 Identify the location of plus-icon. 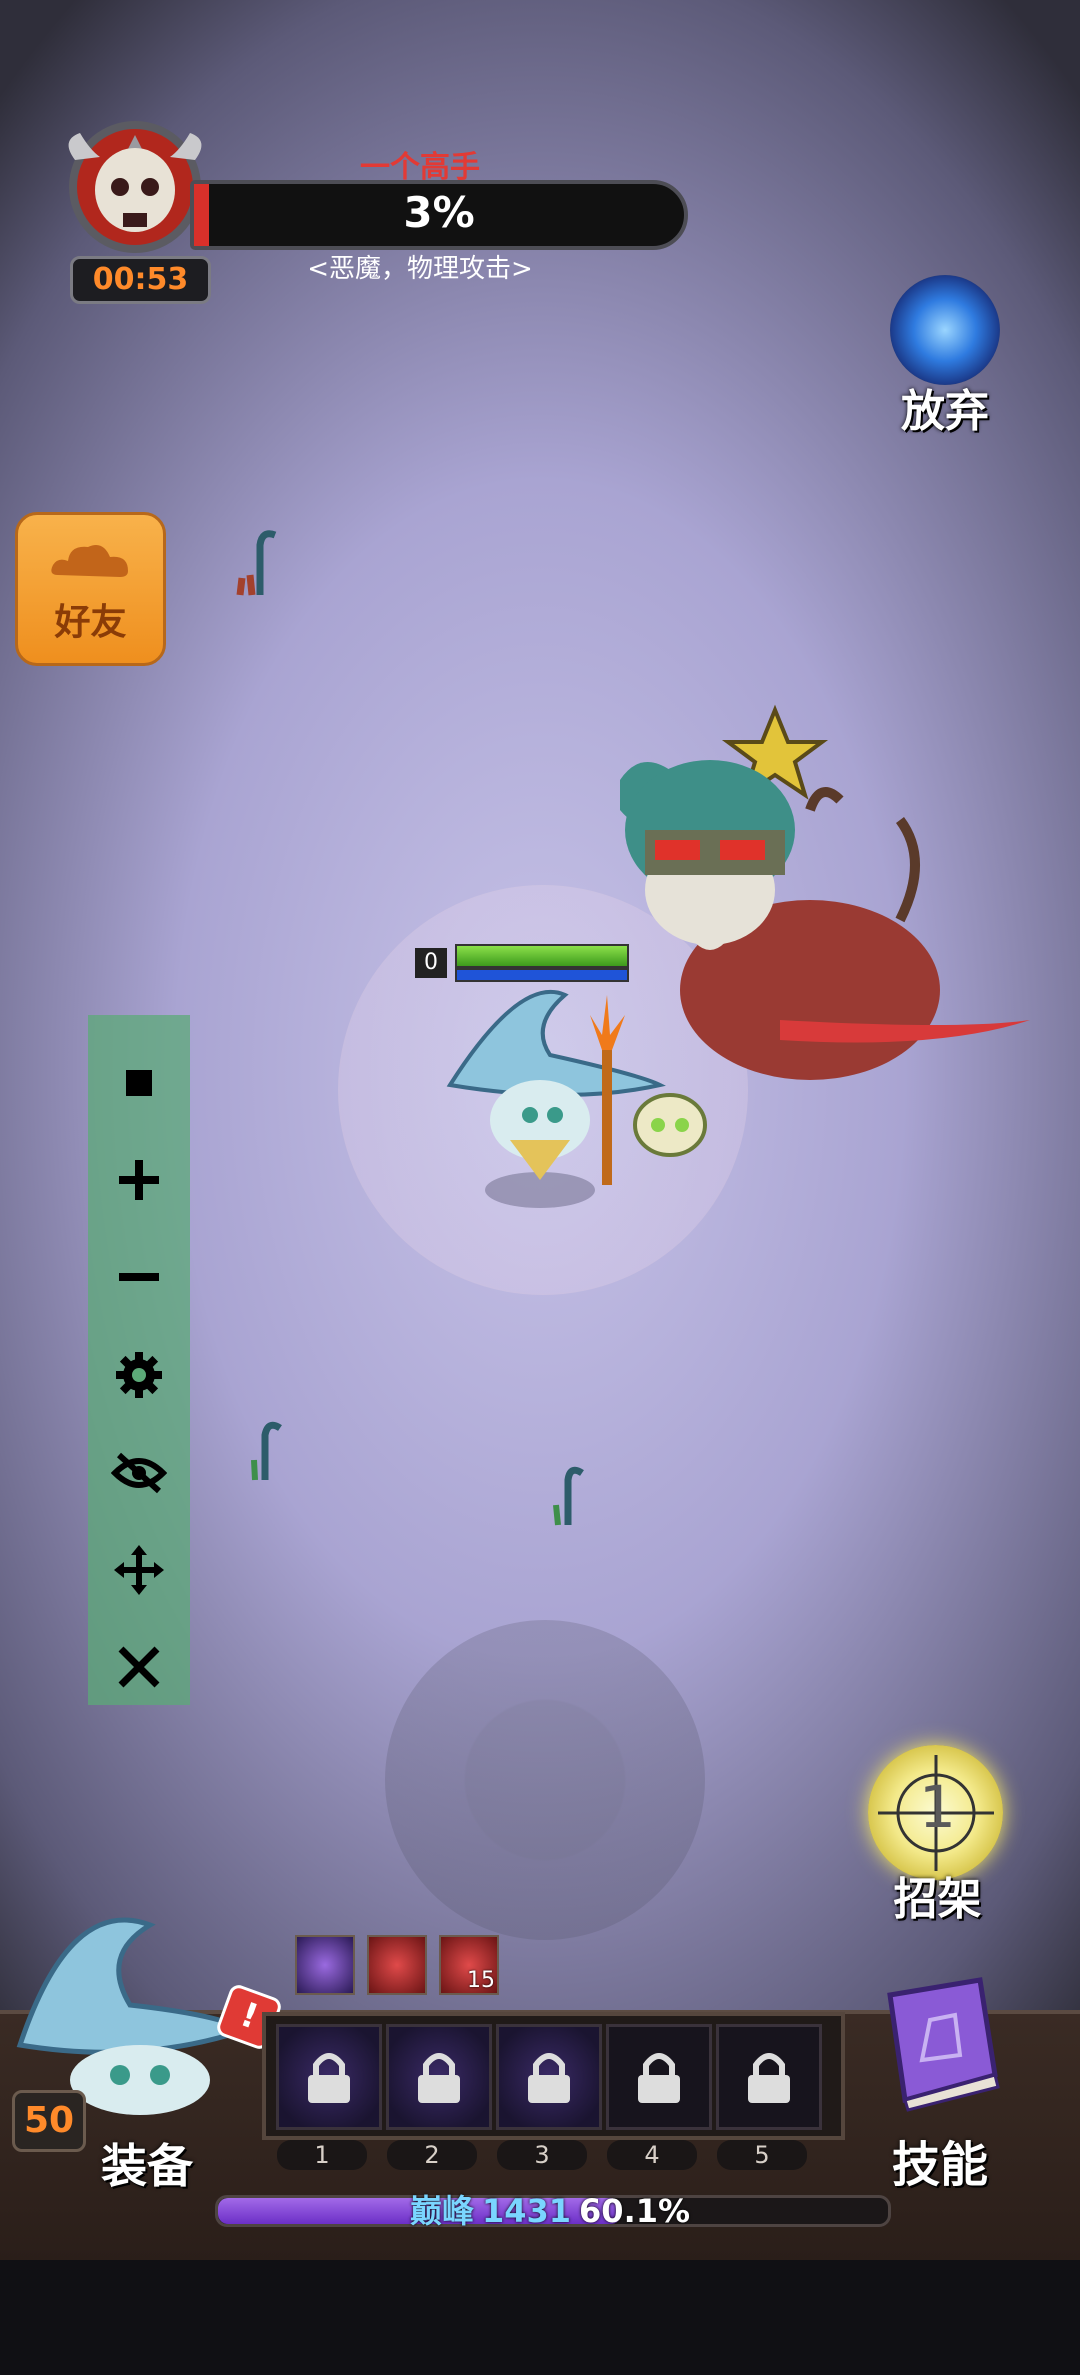
(139, 1180).